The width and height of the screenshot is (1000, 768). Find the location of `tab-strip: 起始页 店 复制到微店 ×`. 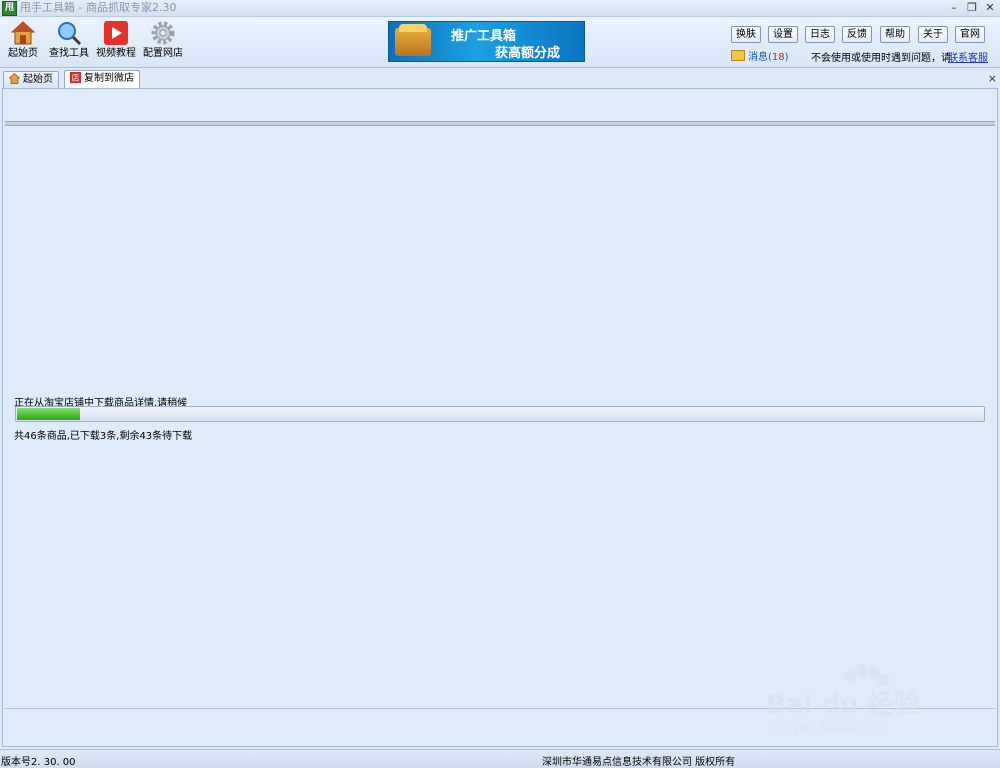

tab-strip: 起始页 店 复制到微店 × is located at coordinates (500, 78).